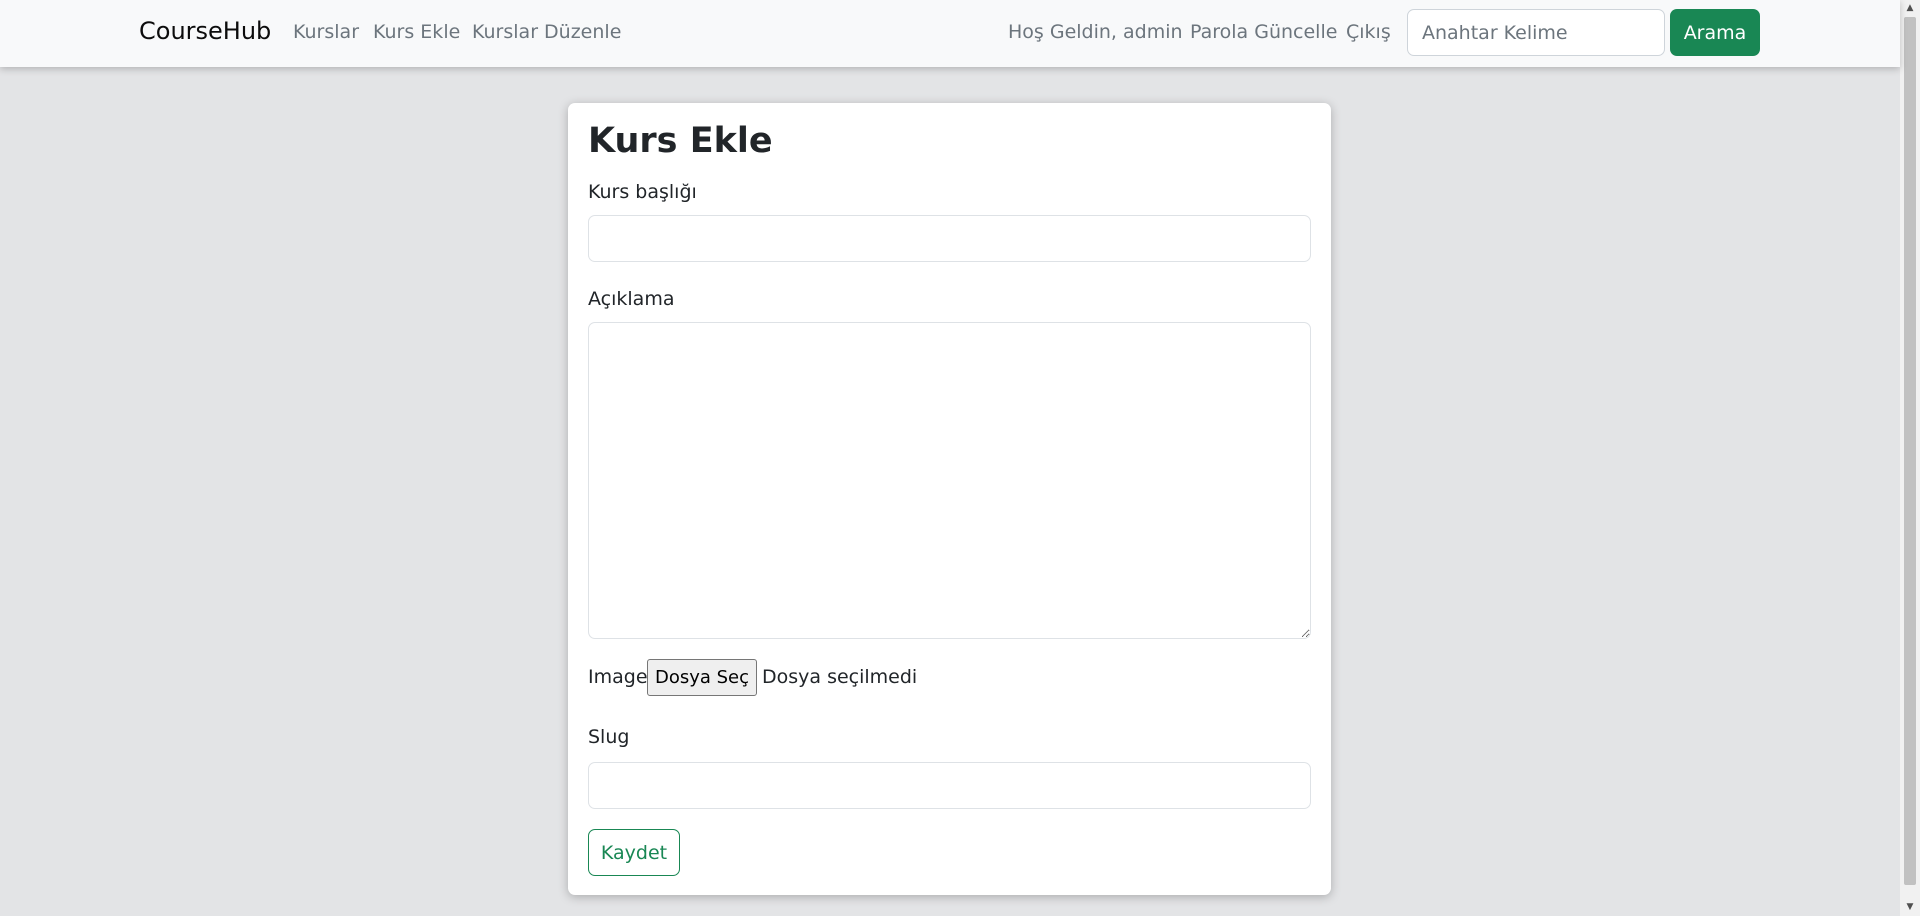 Image resolution: width=1920 pixels, height=916 pixels. What do you see at coordinates (416, 32) in the screenshot?
I see `nav-link-add-course: Kurs Ekle` at bounding box center [416, 32].